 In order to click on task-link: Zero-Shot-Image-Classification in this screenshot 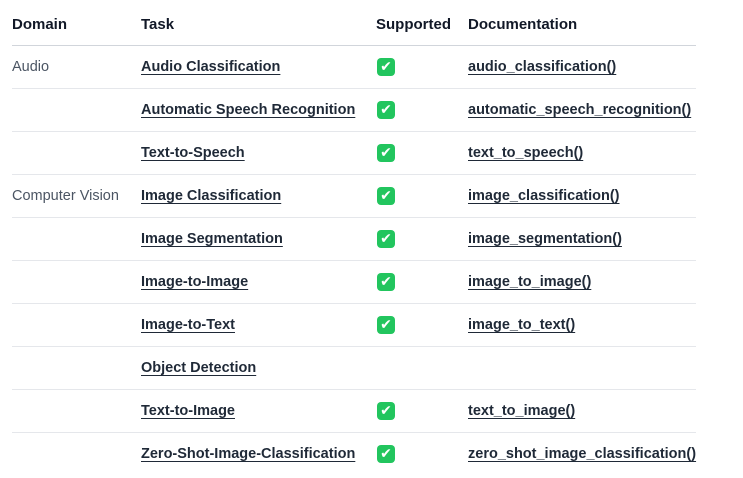, I will do `click(248, 454)`.